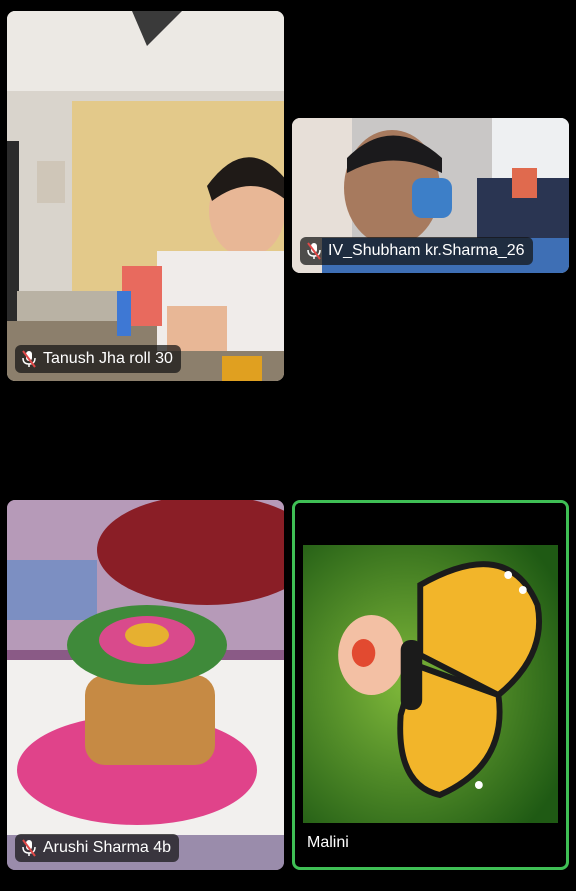 This screenshot has height=891, width=576. I want to click on participant-name: IV_Shubham kr.Sharma_26, so click(426, 250).